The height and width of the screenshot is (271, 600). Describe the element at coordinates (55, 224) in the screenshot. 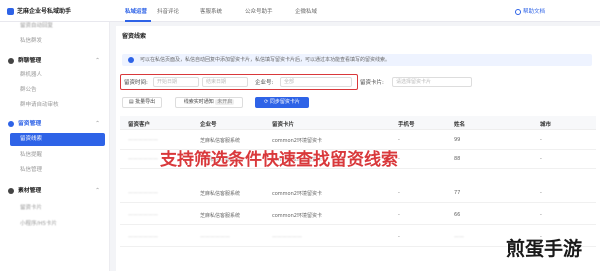

I see `sidebar-item-miniapp-card: 小程序/H5卡片` at that location.